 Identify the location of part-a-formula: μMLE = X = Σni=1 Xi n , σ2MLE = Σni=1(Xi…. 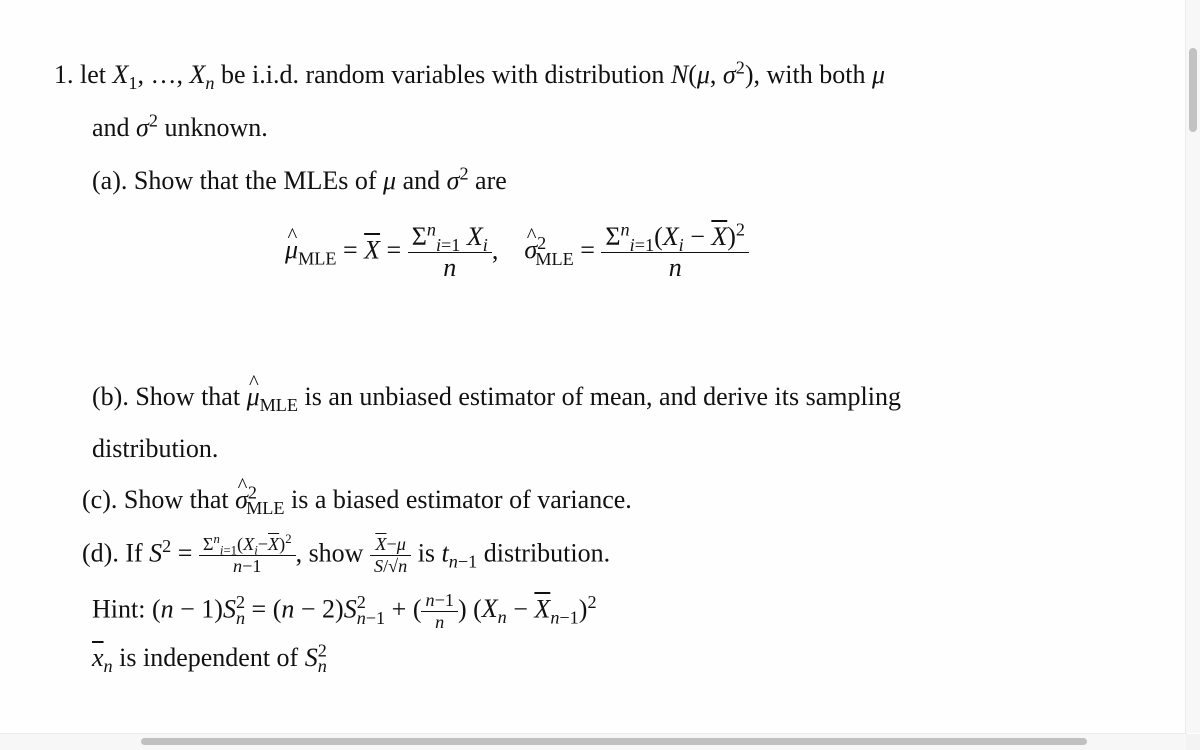
(517, 251).